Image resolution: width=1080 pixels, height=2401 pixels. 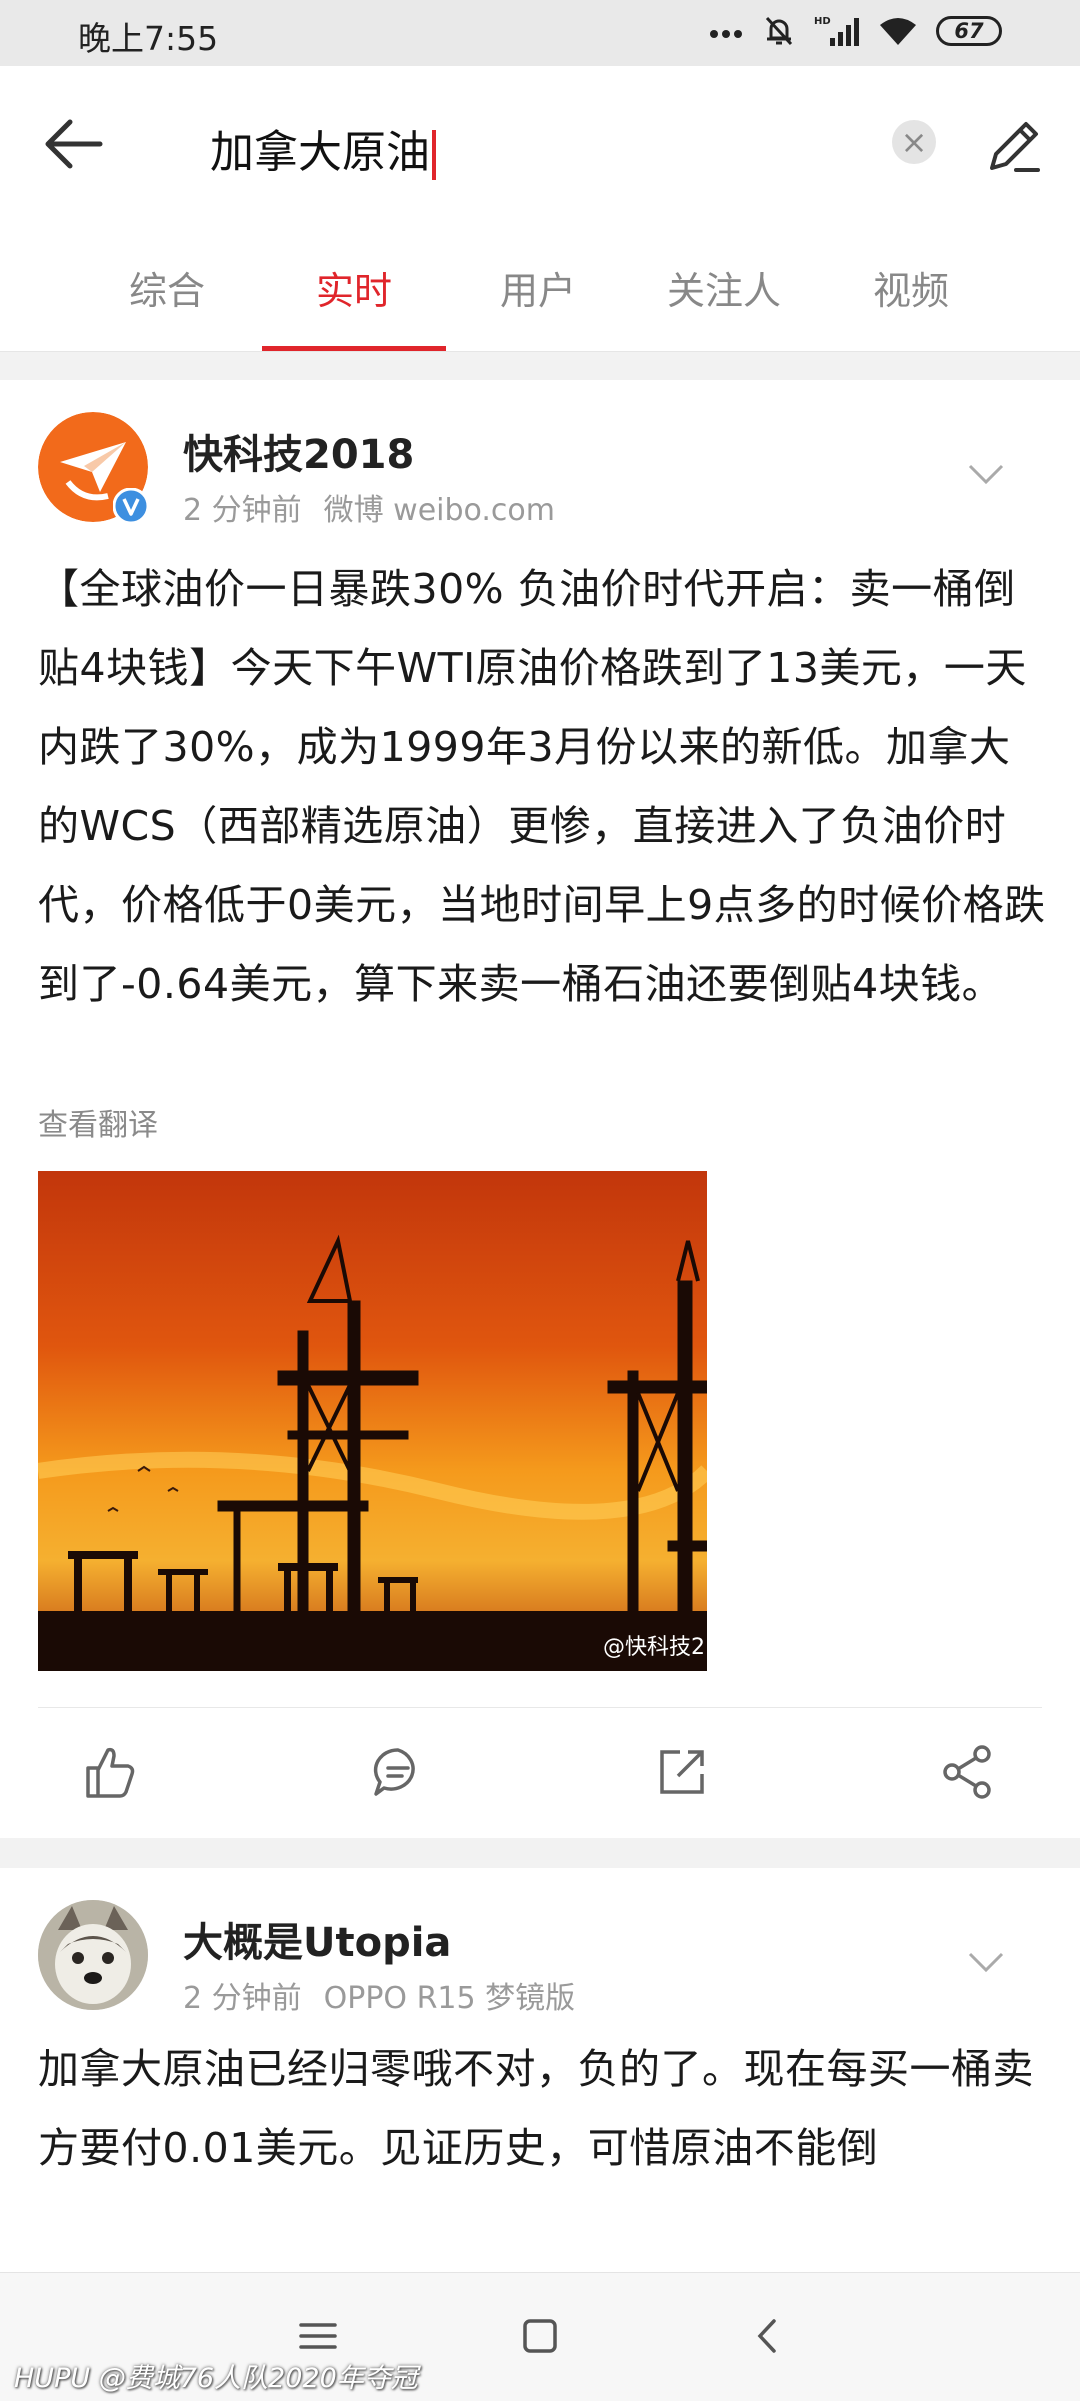 I want to click on post-meta: 2 分钟前 OPPO R15 梦镜版, so click(x=379, y=1995).